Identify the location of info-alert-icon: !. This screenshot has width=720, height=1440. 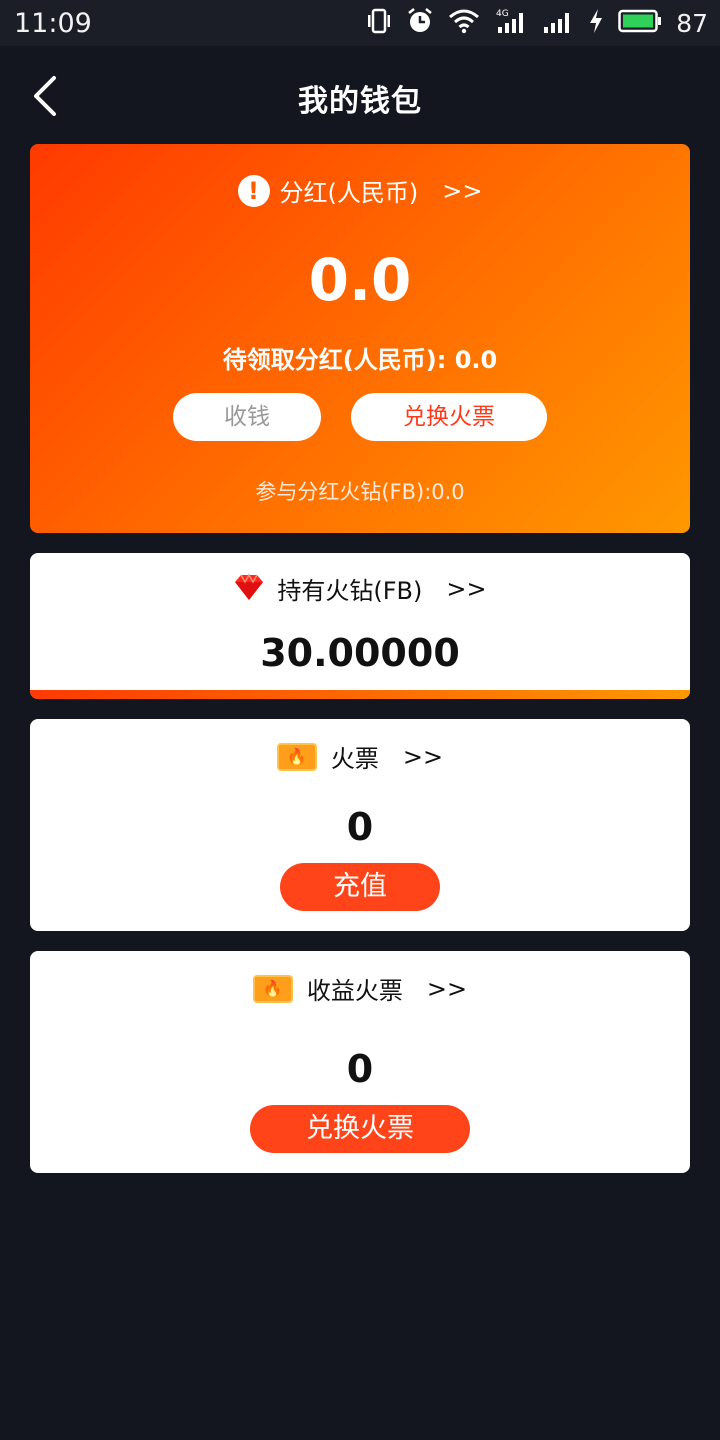
(253, 190).